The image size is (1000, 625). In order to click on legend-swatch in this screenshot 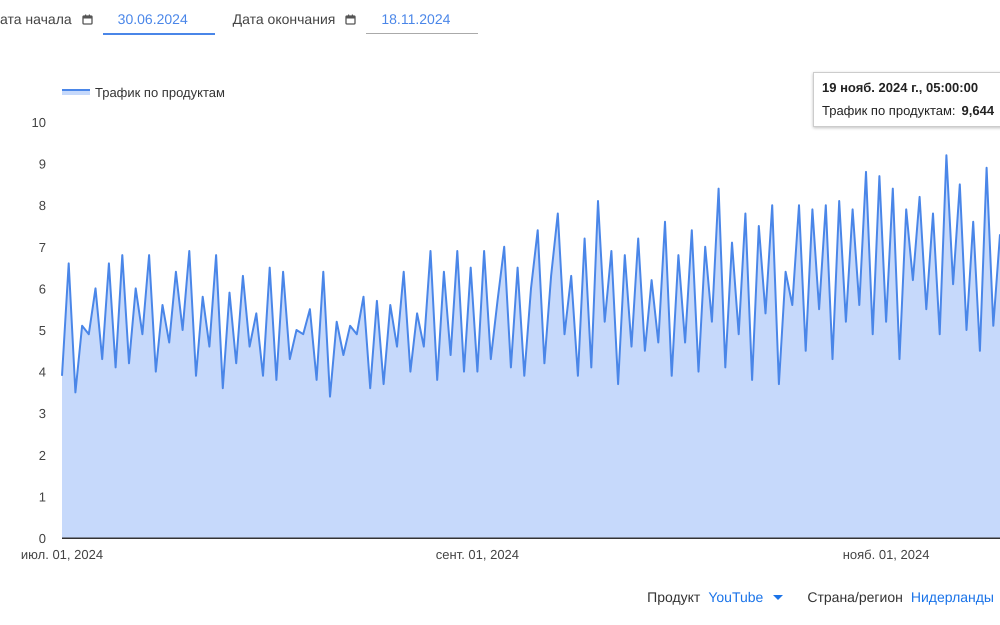, I will do `click(76, 92)`.